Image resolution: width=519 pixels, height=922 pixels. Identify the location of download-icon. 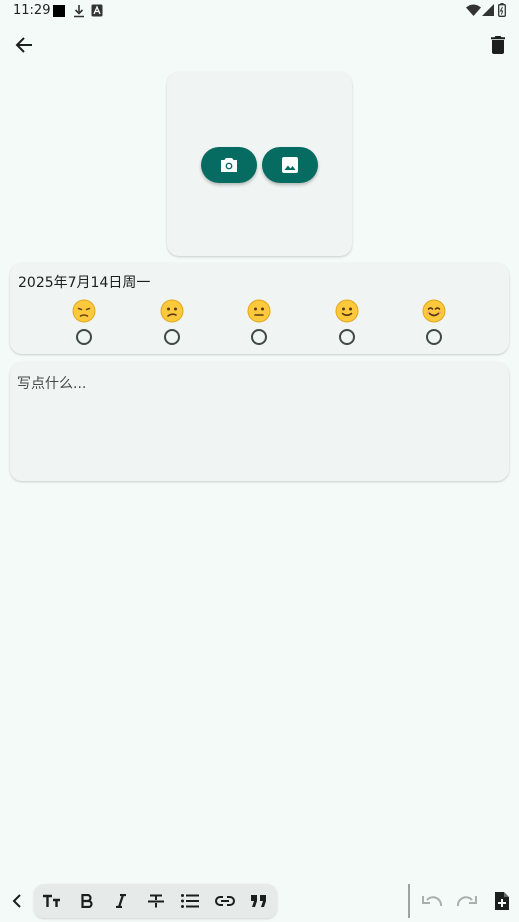
(79, 11).